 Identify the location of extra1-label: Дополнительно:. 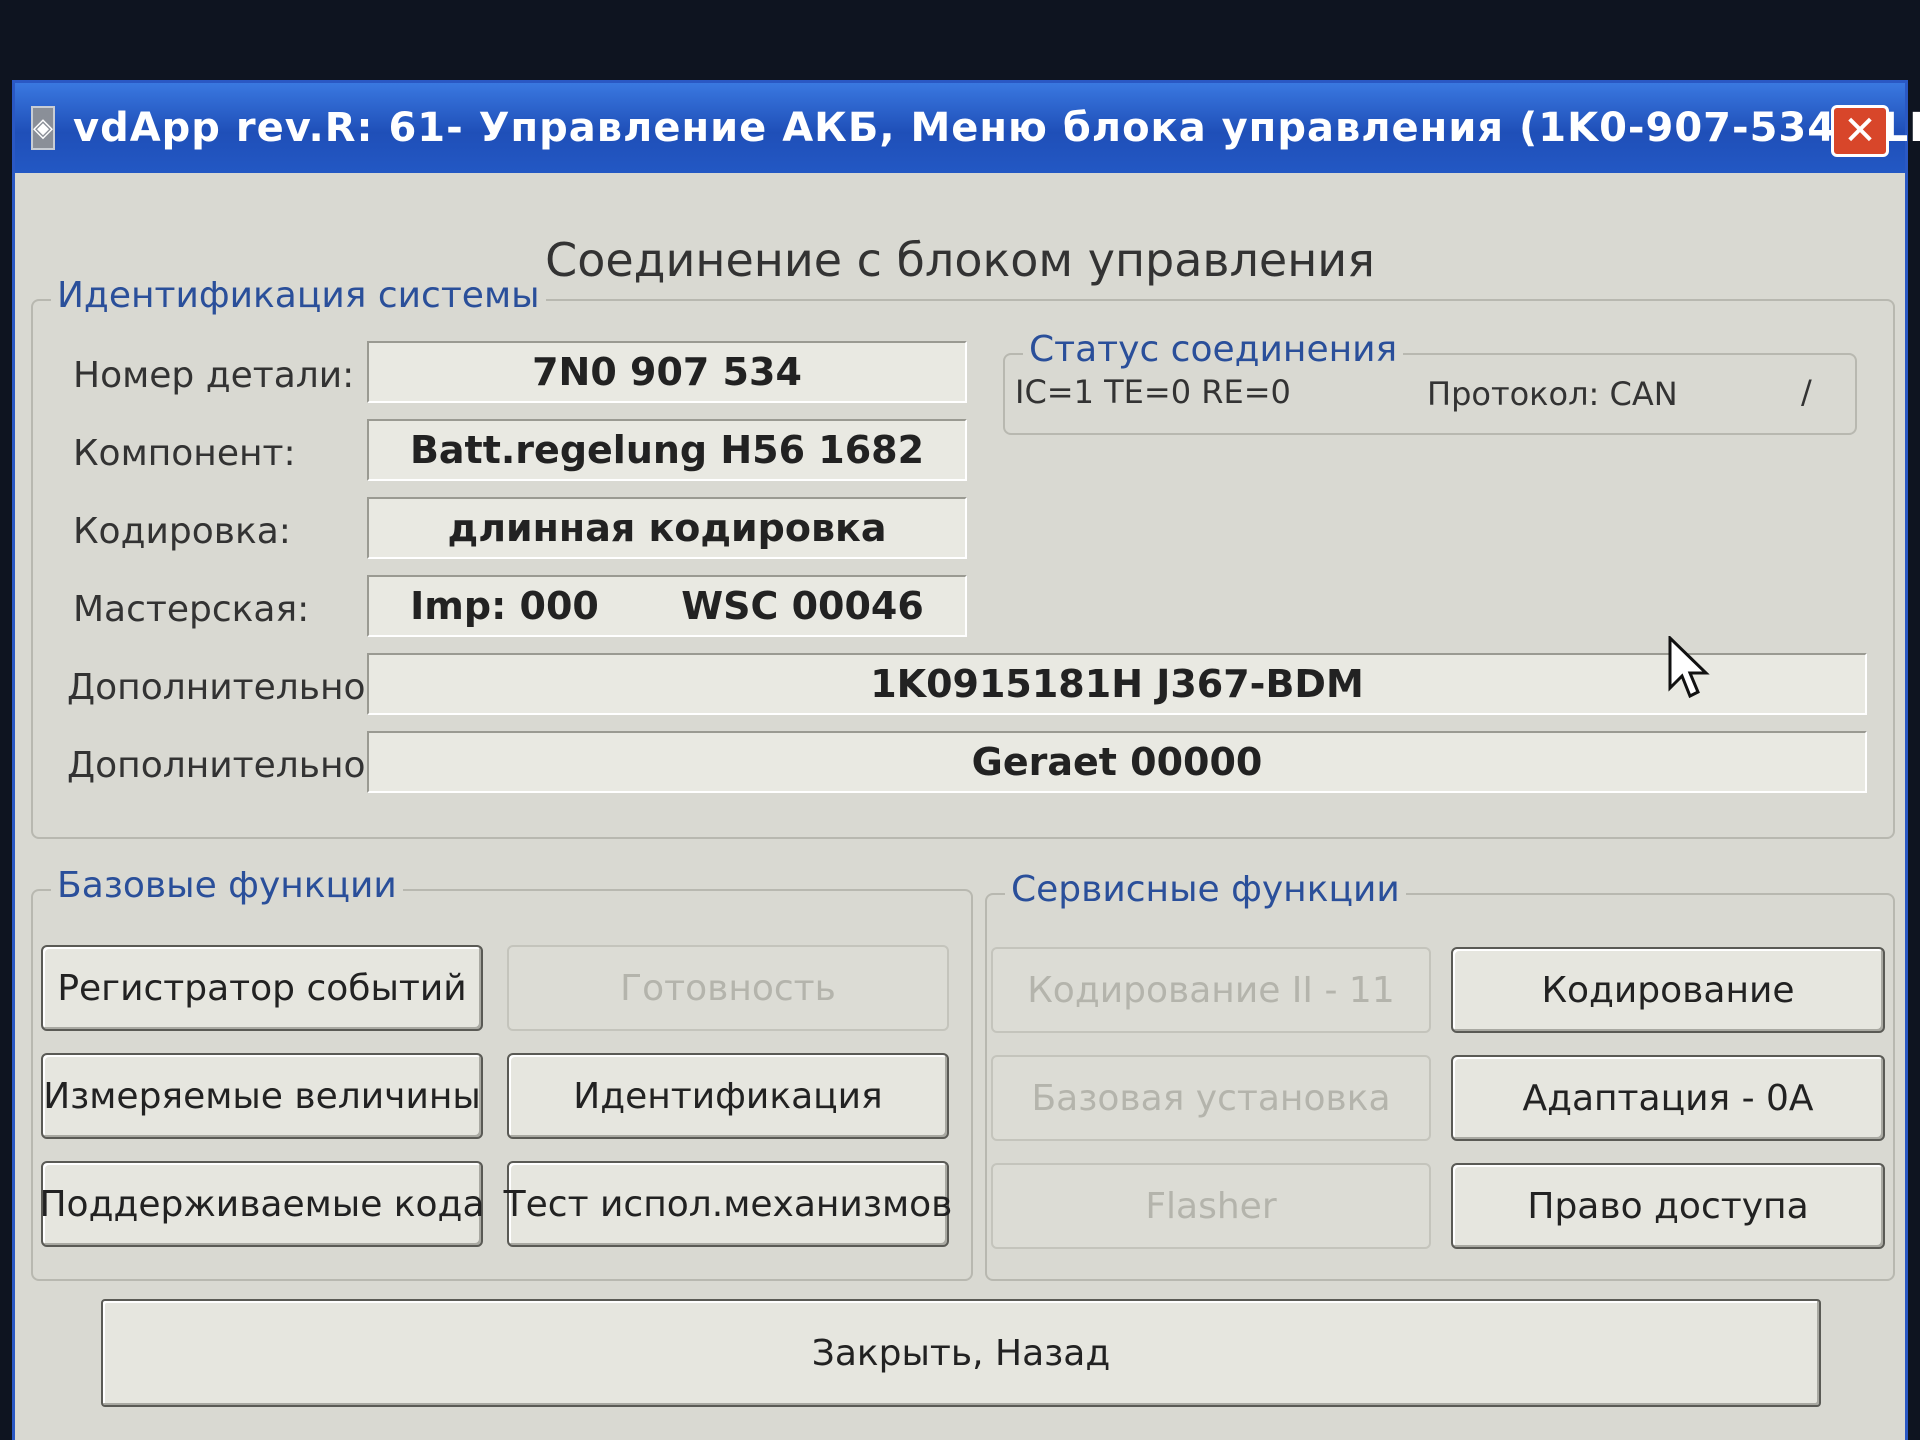
(222, 687).